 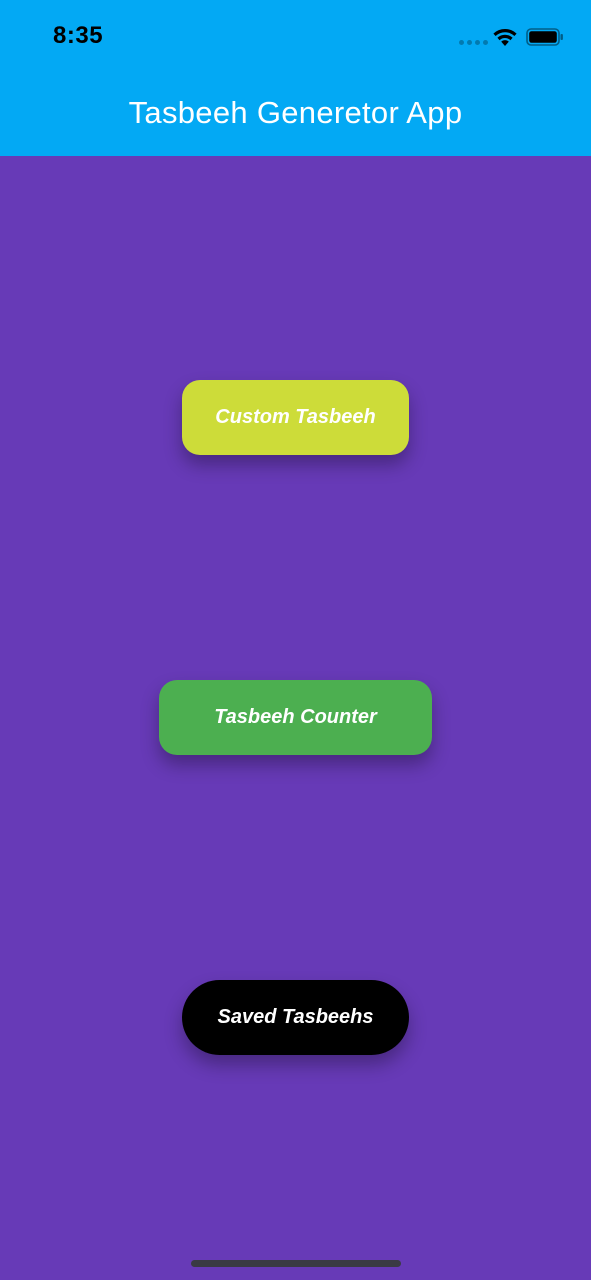 What do you see at coordinates (505, 37) in the screenshot?
I see `wifi-icon` at bounding box center [505, 37].